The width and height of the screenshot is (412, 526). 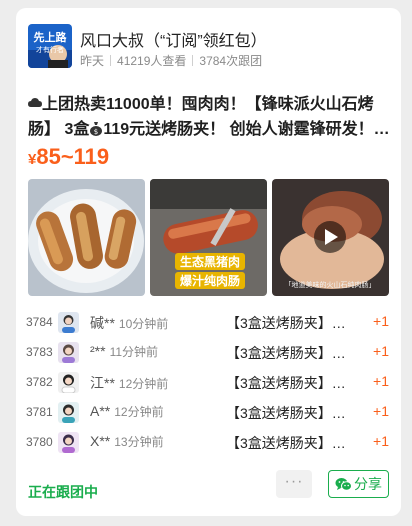 I want to click on avatar-text-top: 先上路, so click(x=51, y=37).